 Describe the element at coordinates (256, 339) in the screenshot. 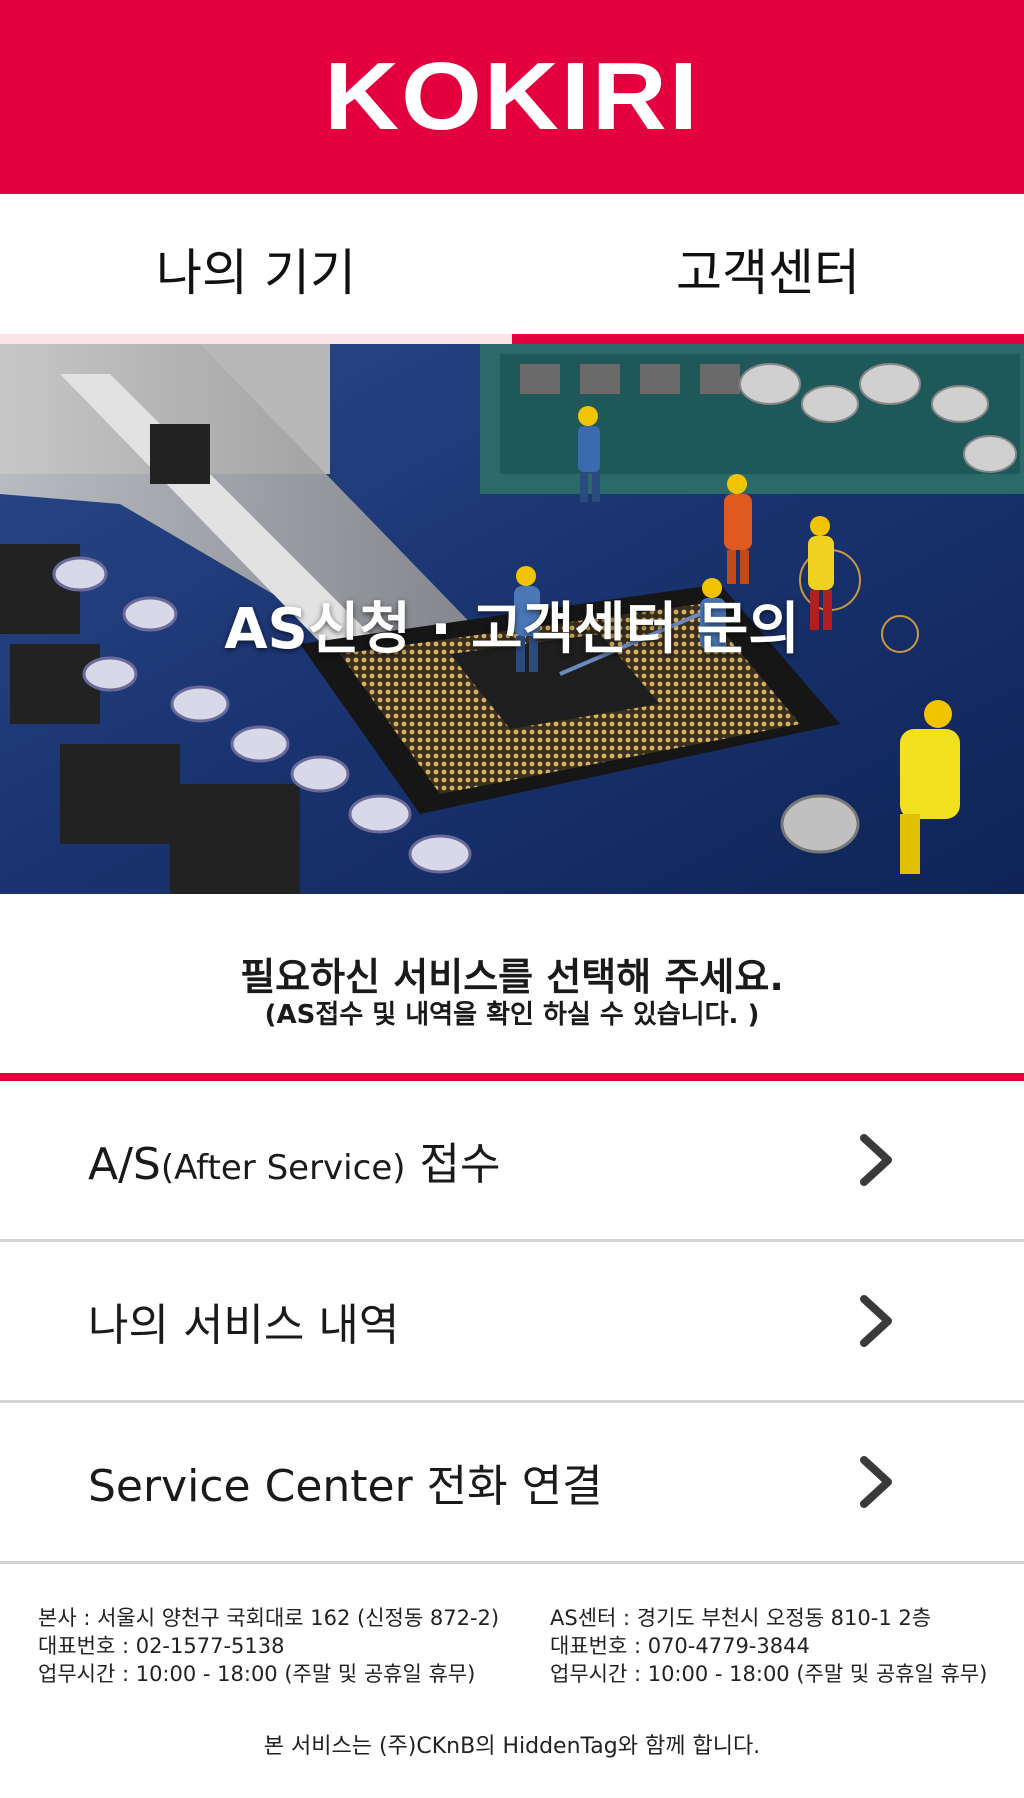

I see `tab-indicator` at that location.